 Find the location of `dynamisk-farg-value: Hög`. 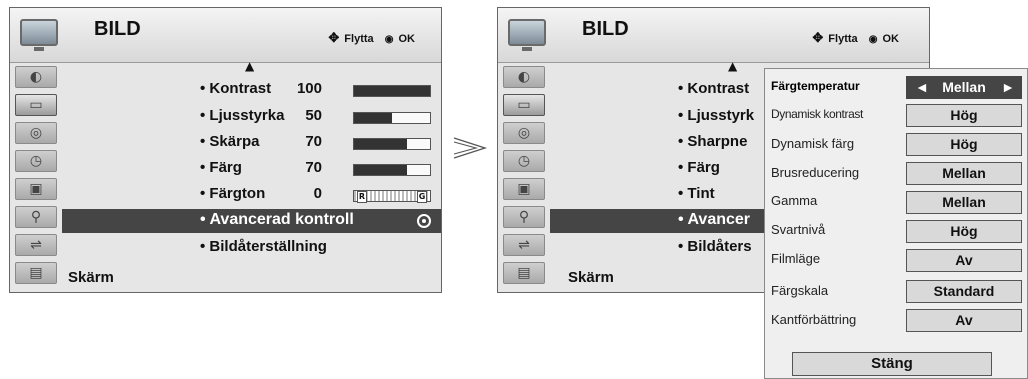

dynamisk-farg-value: Hög is located at coordinates (964, 144).